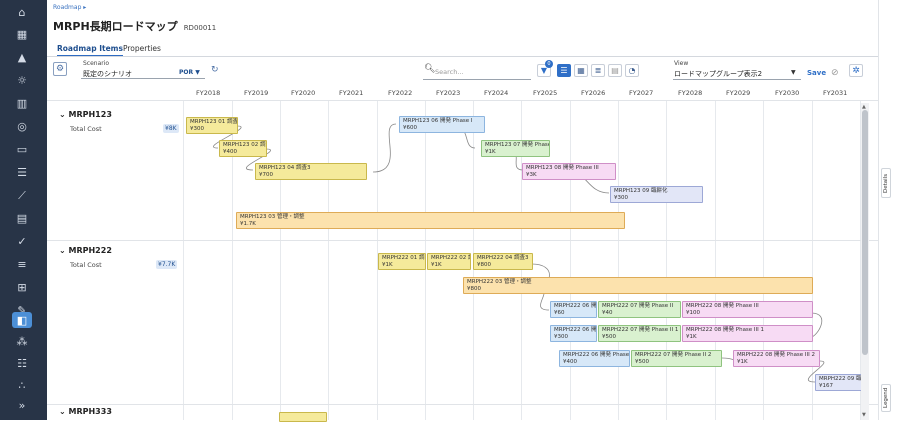 This screenshot has height=422, width=900. I want to click on gantt-view-icon: ☰, so click(564, 70).